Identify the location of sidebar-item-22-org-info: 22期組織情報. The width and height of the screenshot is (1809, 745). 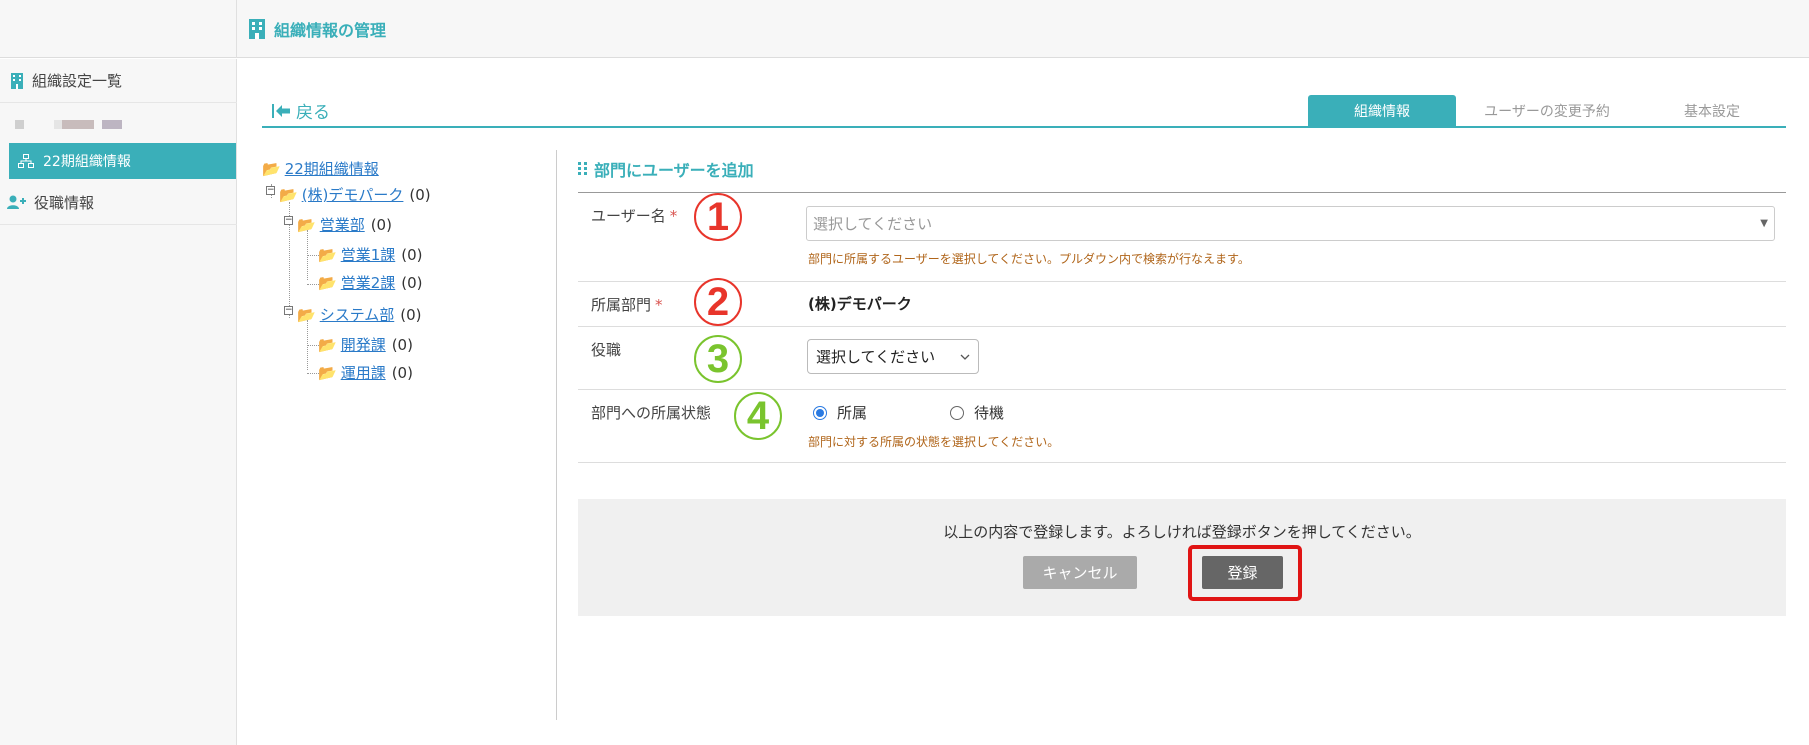
(122, 161).